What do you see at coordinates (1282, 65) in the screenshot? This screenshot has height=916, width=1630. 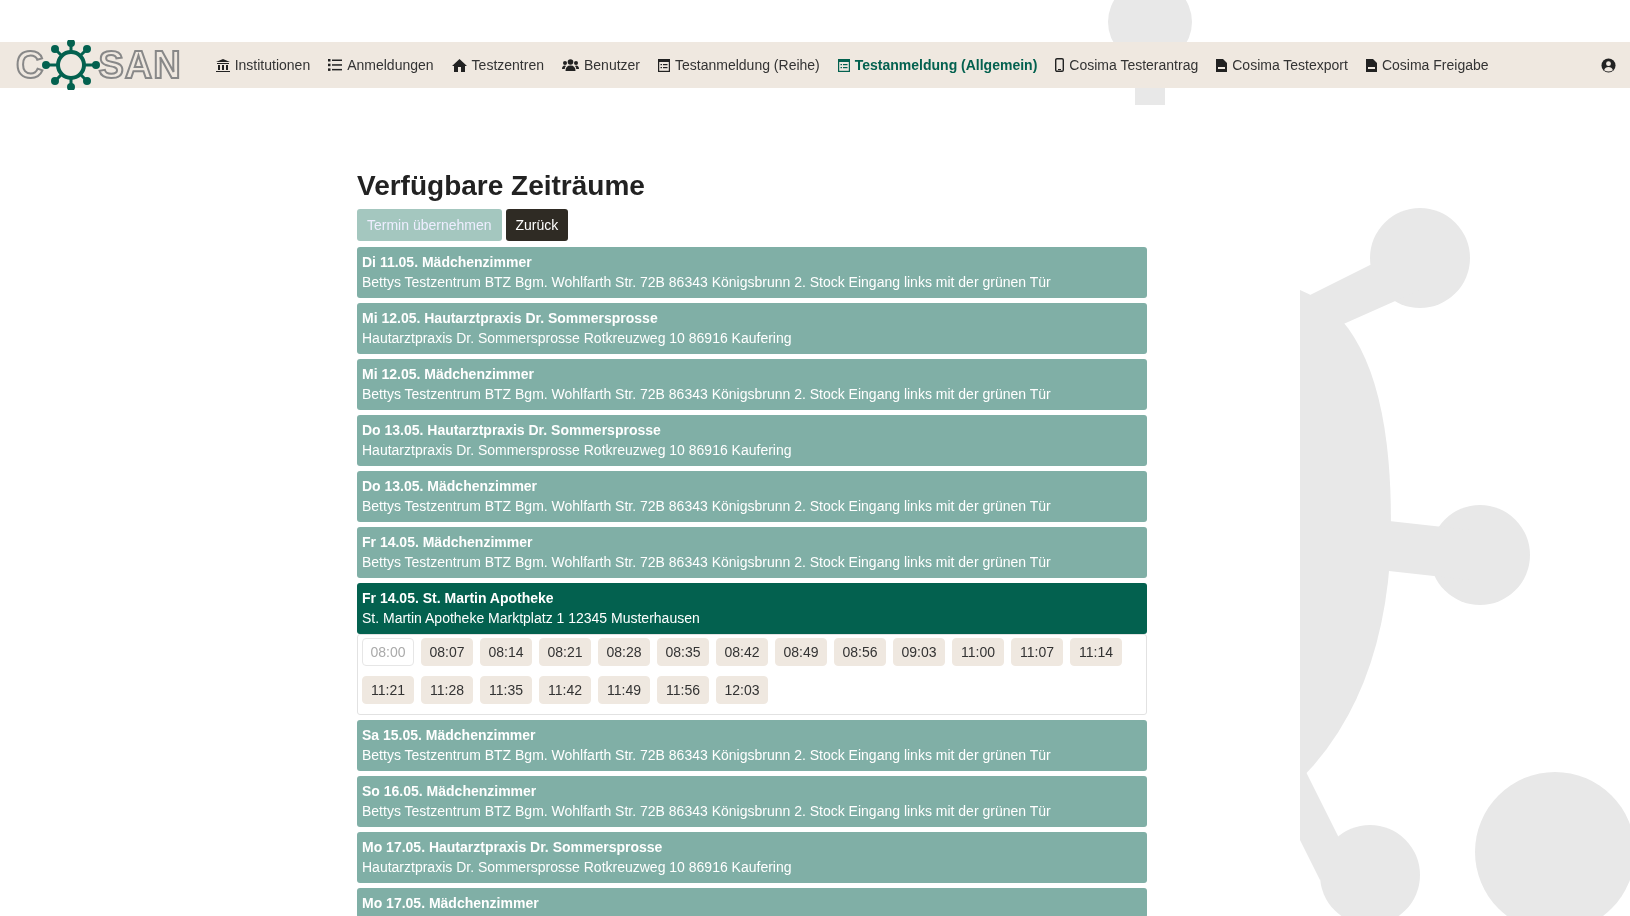 I see `nav-link: Cosima Testexport` at bounding box center [1282, 65].